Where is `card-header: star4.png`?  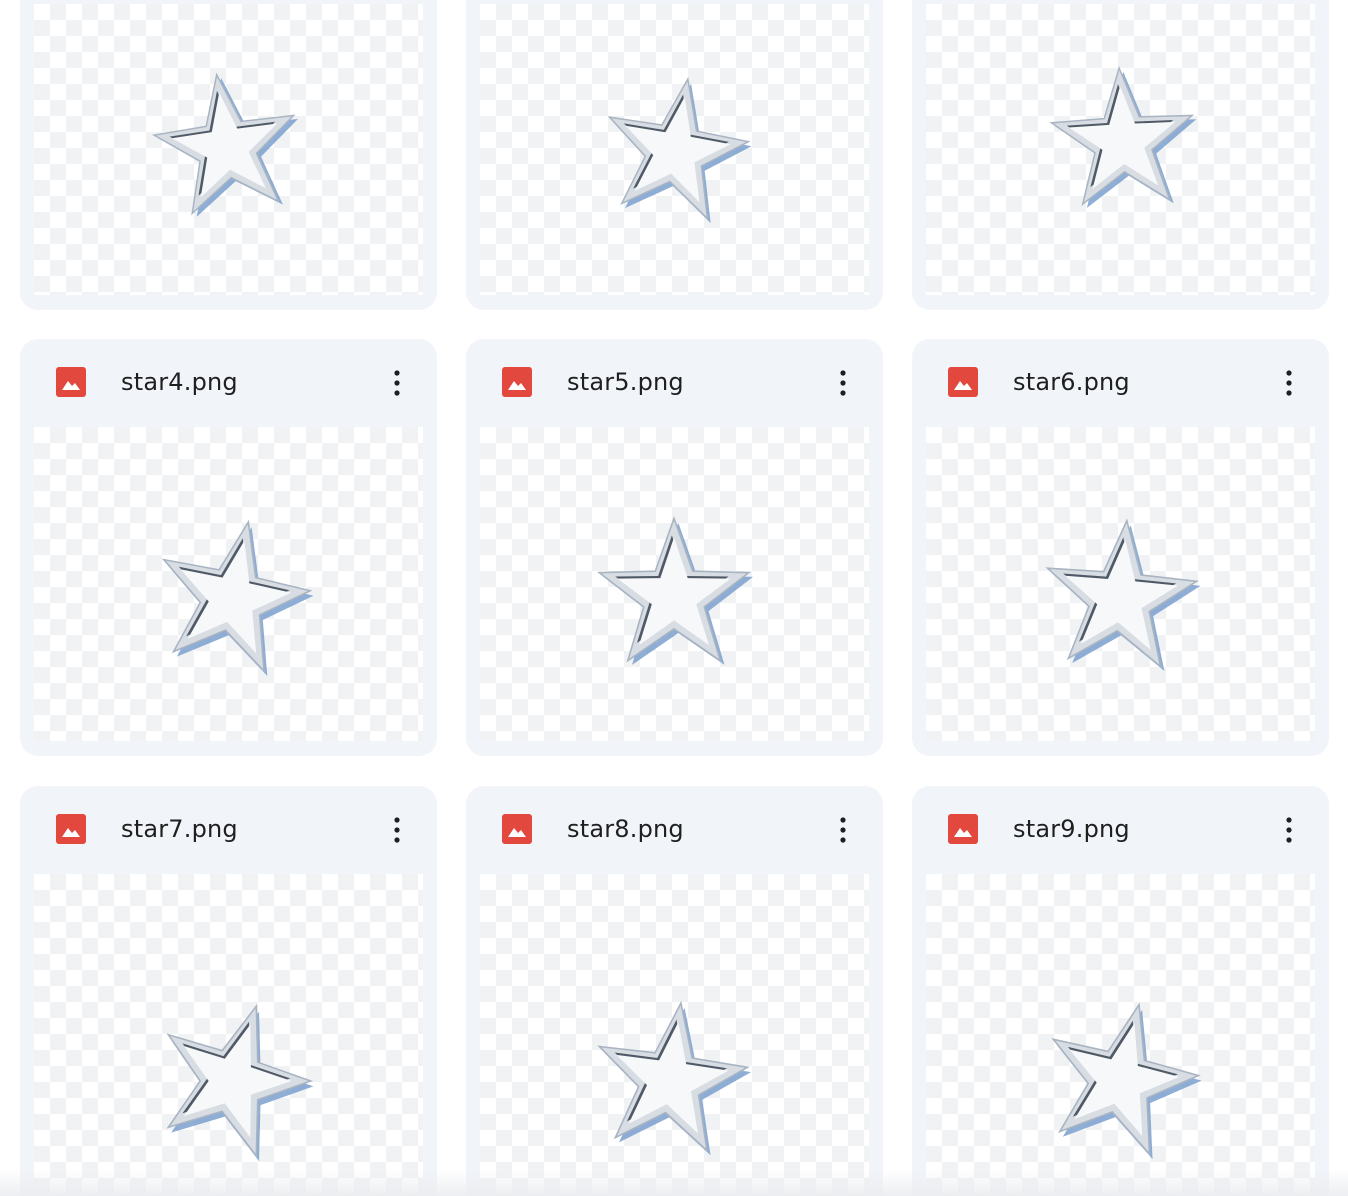
card-header: star4.png is located at coordinates (228, 383).